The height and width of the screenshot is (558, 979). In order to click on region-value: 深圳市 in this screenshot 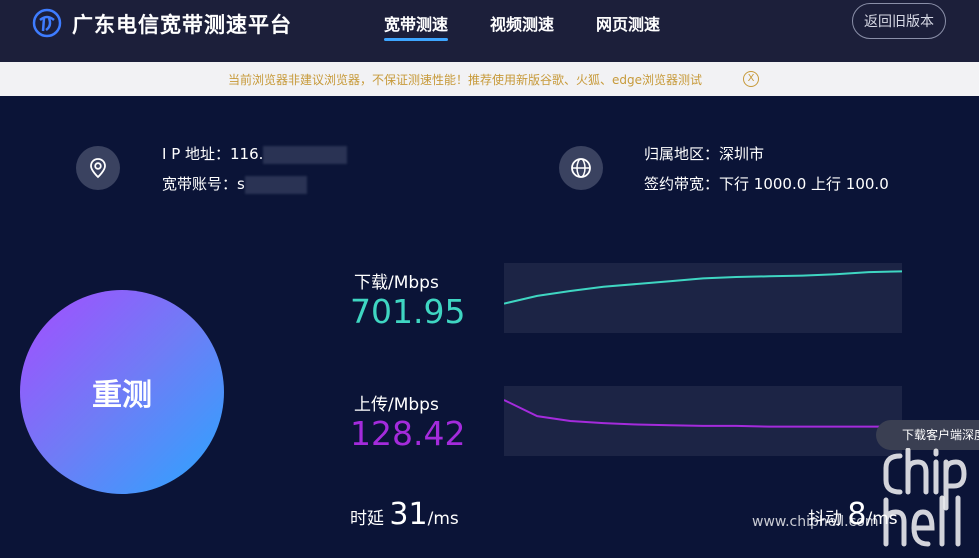, I will do `click(742, 154)`.